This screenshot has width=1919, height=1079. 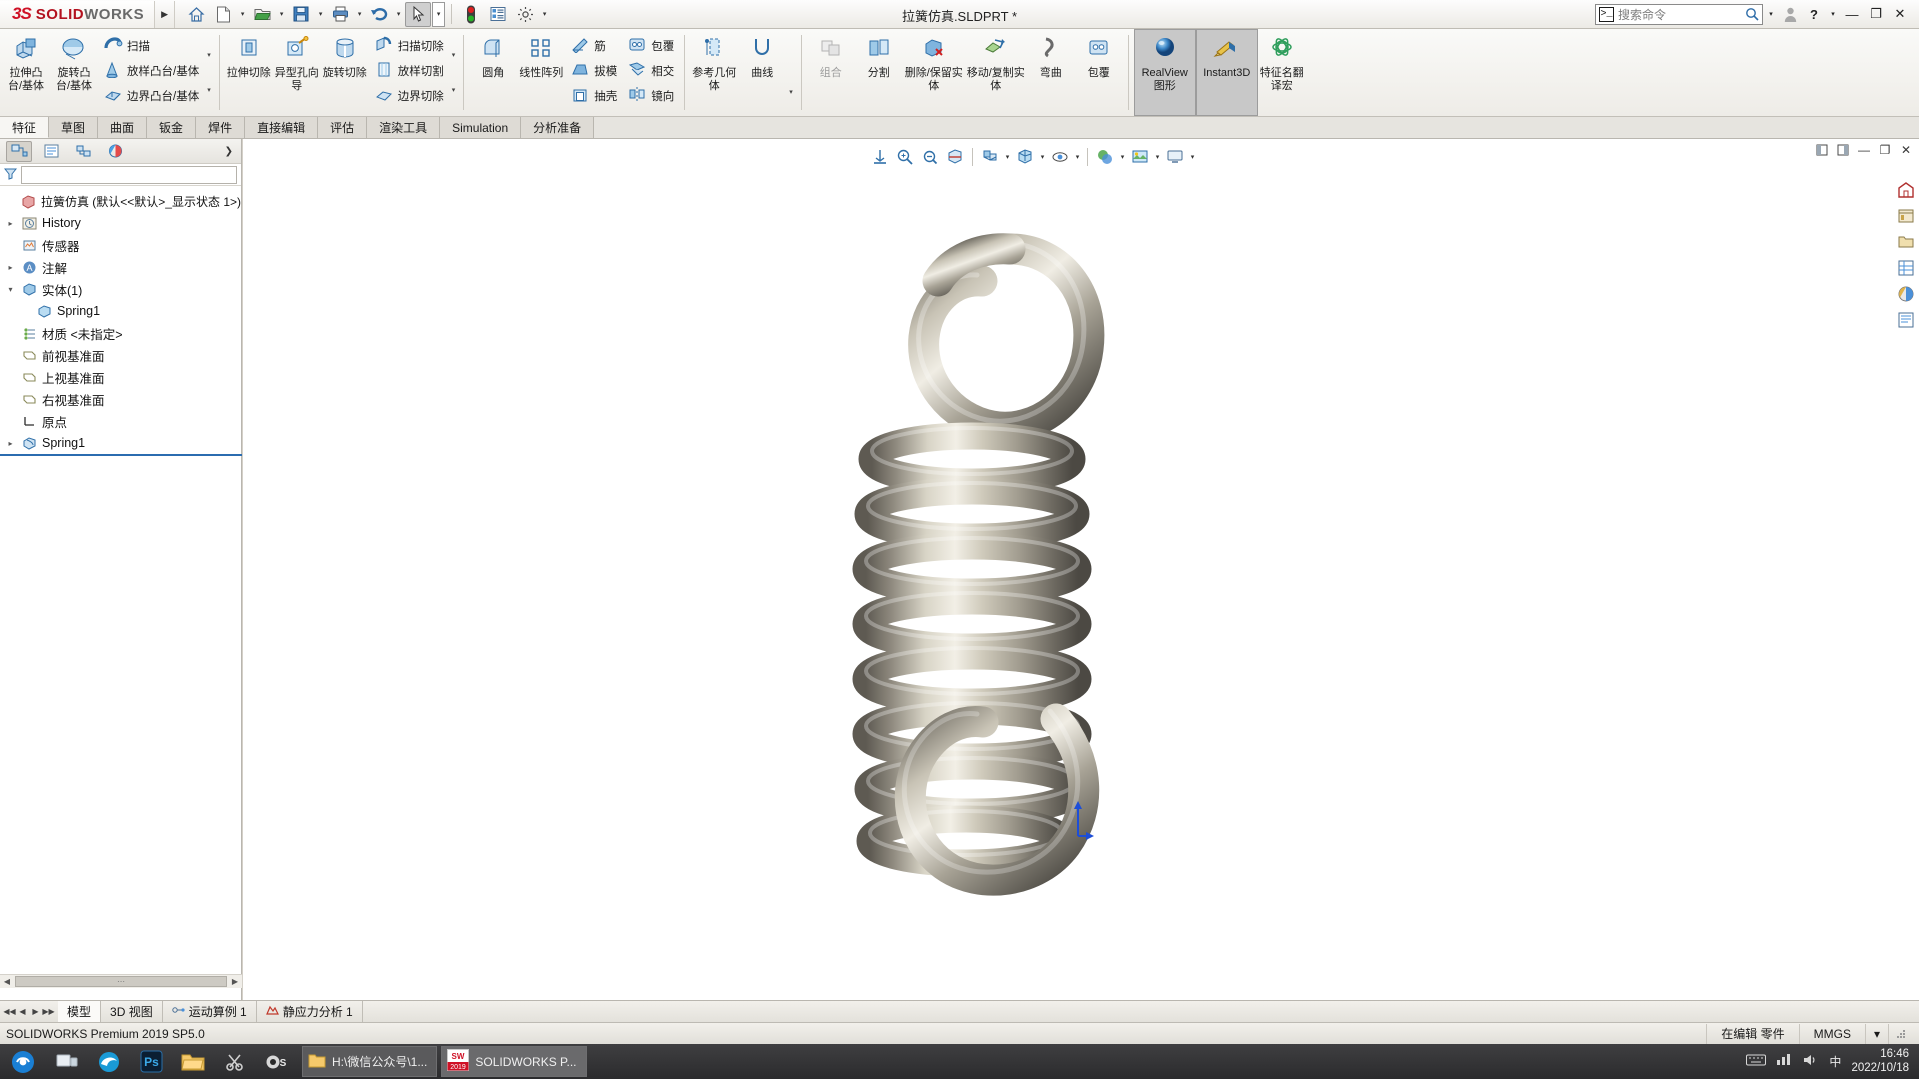 What do you see at coordinates (9, 1011) in the screenshot?
I see `tab-first-icon: ◀◀` at bounding box center [9, 1011].